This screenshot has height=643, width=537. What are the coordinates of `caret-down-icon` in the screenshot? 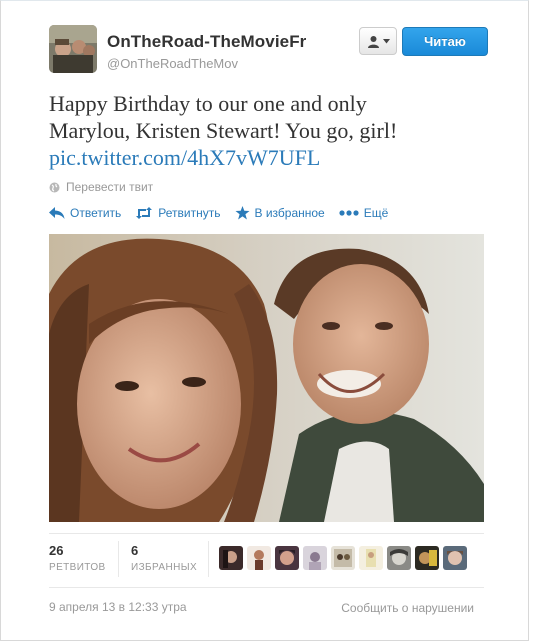 It's located at (386, 40).